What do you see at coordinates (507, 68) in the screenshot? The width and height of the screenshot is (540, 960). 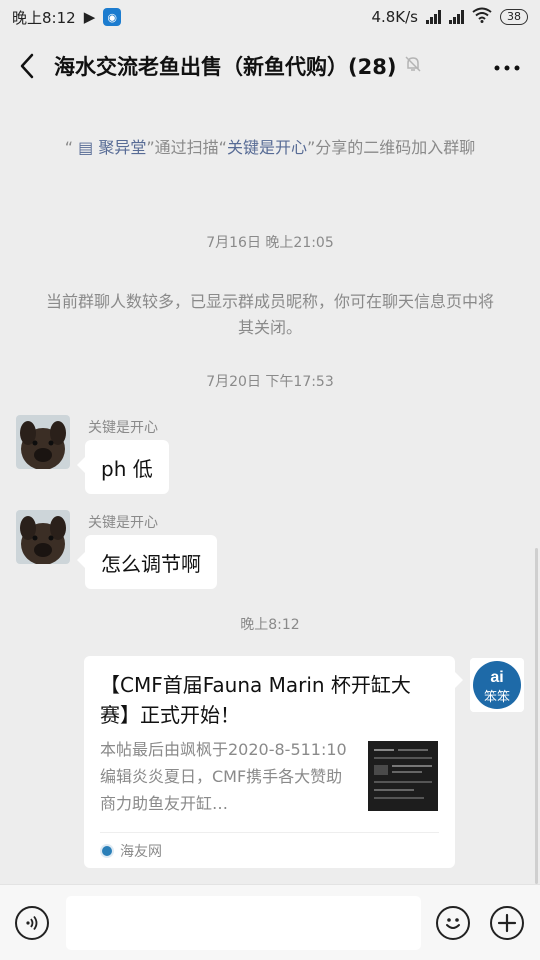 I see `more-icon` at bounding box center [507, 68].